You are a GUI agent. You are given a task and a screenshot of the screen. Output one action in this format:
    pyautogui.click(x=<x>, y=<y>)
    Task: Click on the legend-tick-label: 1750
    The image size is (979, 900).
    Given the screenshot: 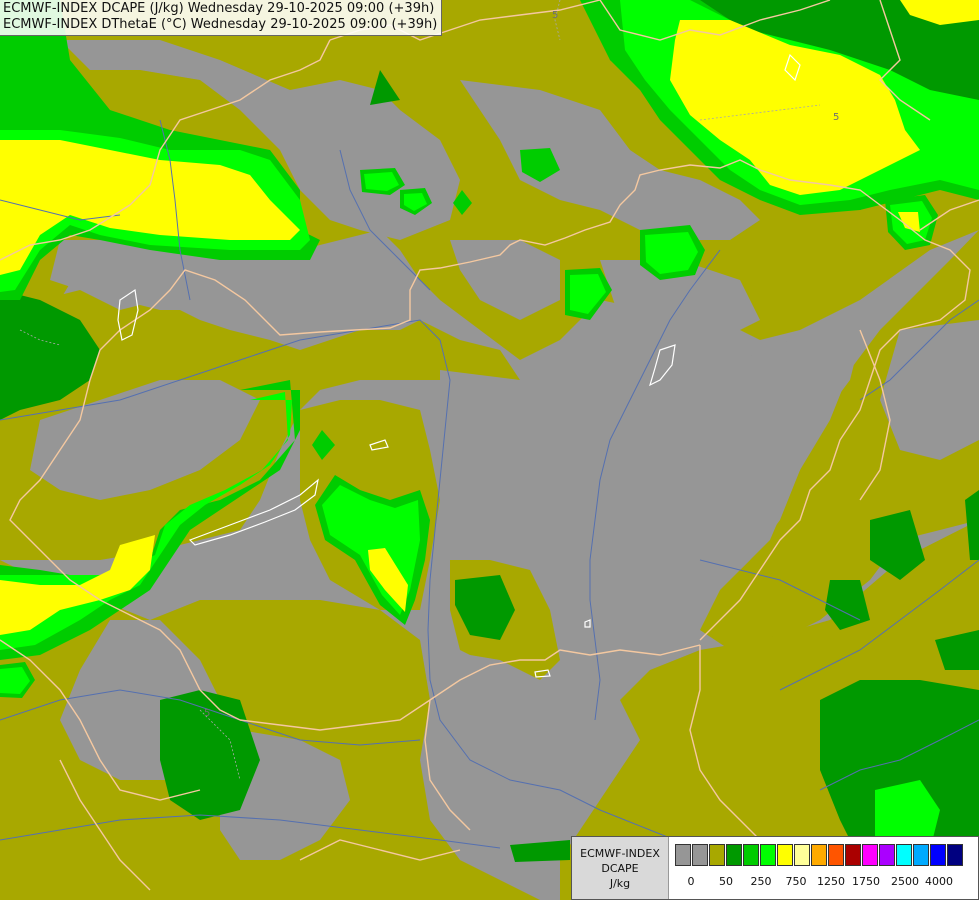 What is the action you would take?
    pyautogui.click(x=866, y=881)
    